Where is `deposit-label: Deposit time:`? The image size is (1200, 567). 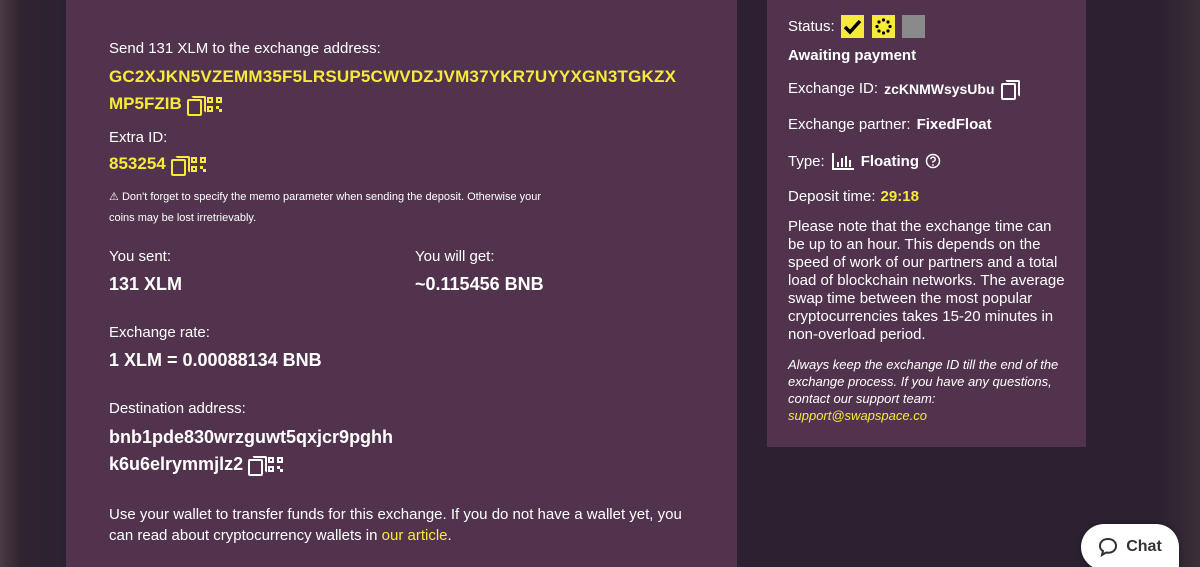 deposit-label: Deposit time: is located at coordinates (832, 196).